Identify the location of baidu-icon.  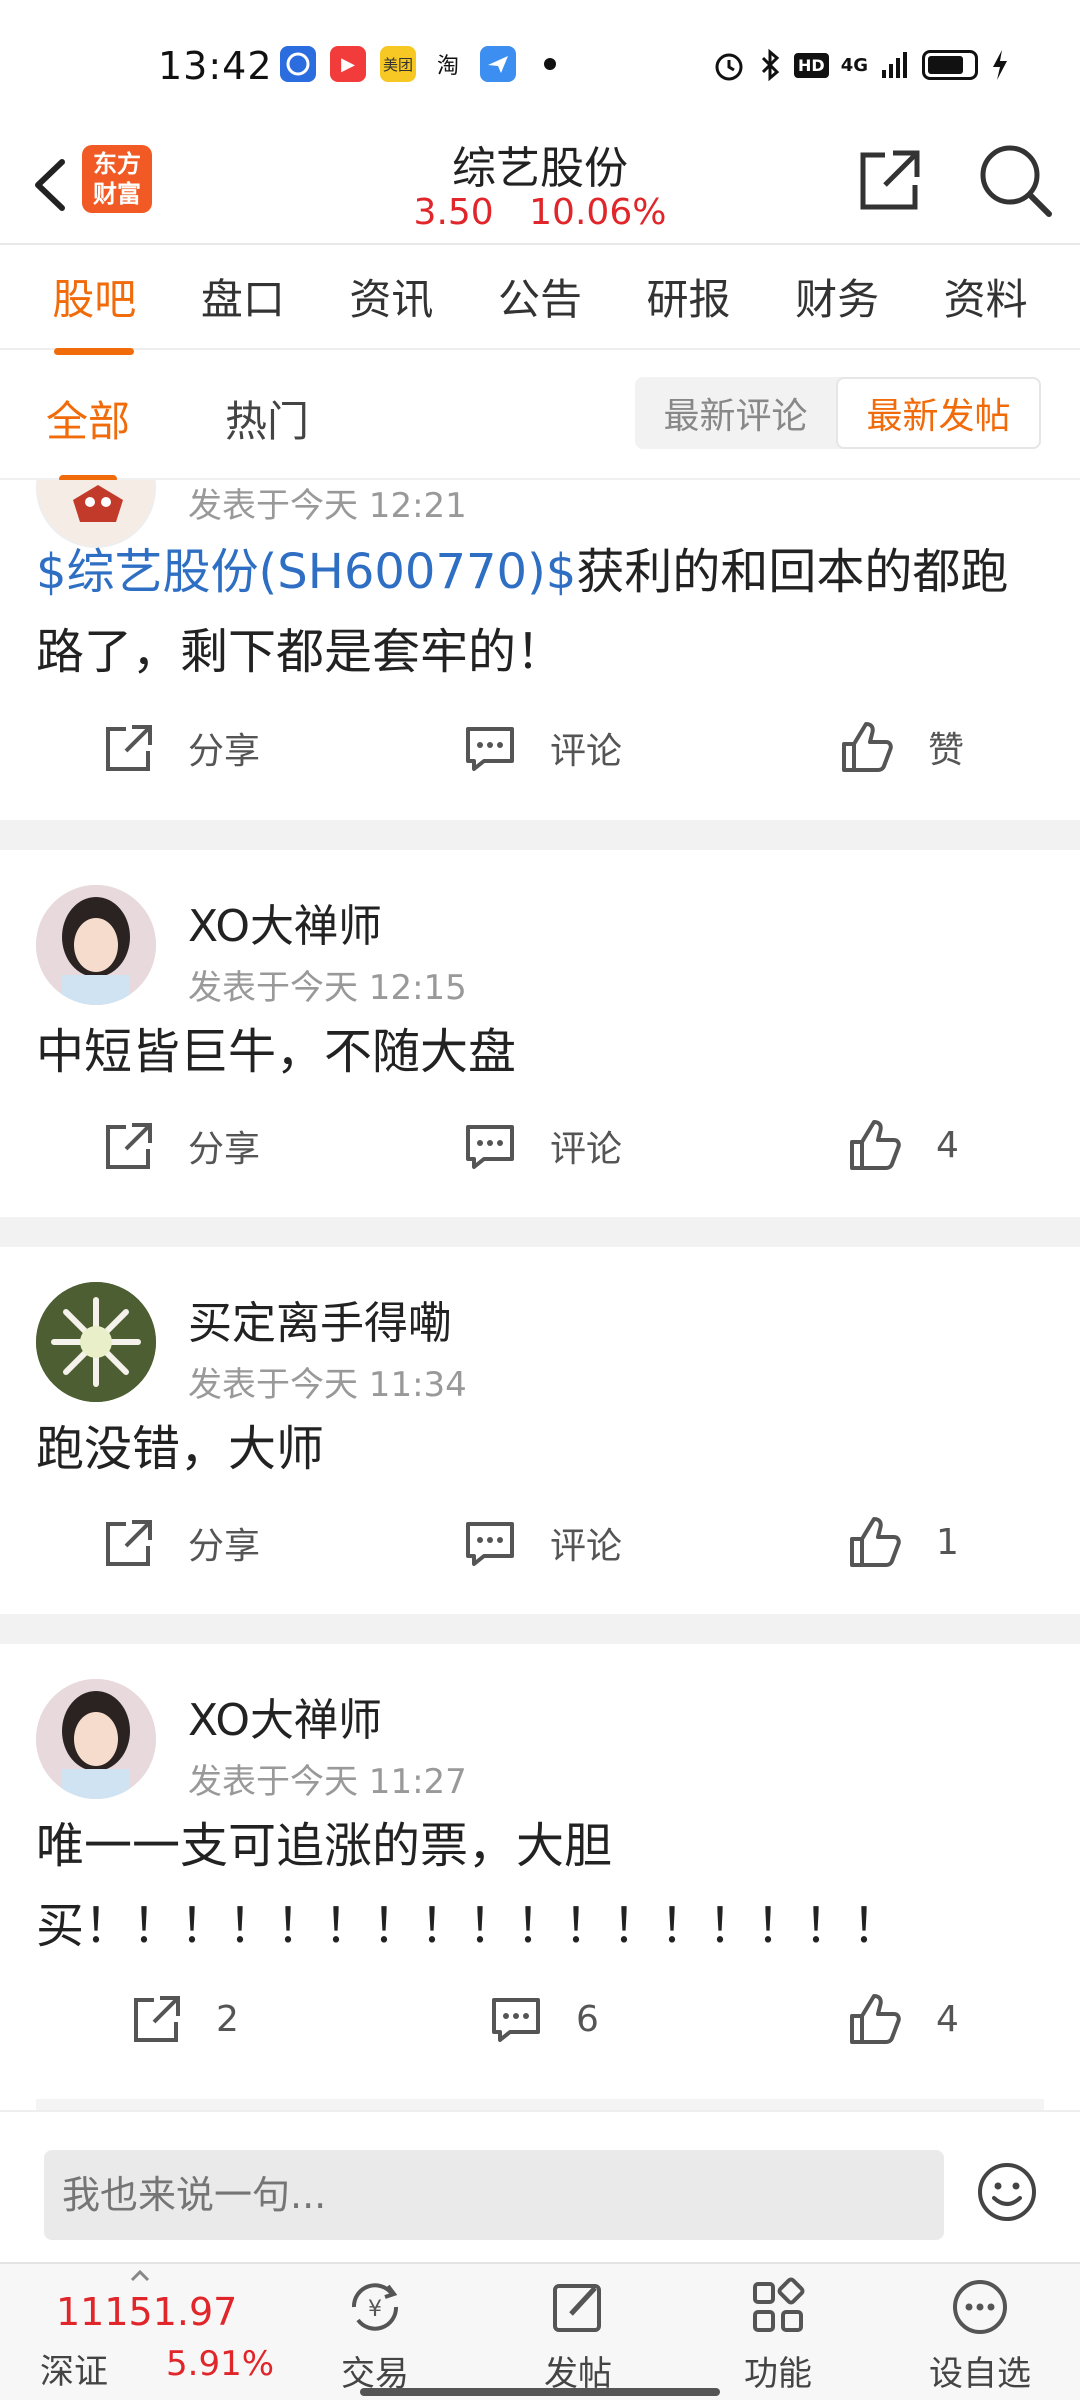
(298, 64).